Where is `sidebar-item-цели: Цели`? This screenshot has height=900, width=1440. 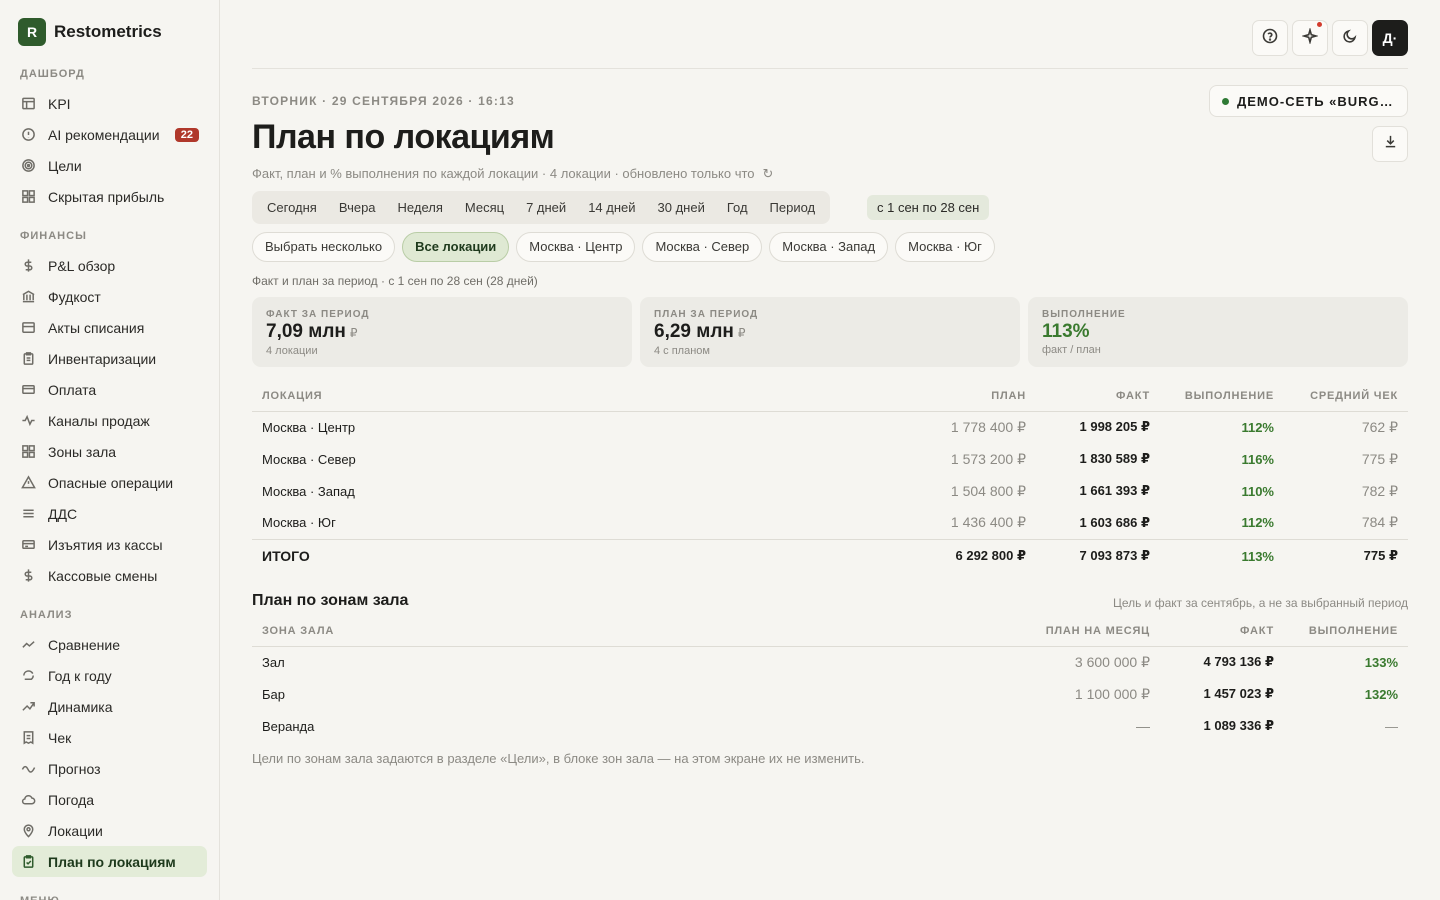
sidebar-item-цели: Цели is located at coordinates (109, 165).